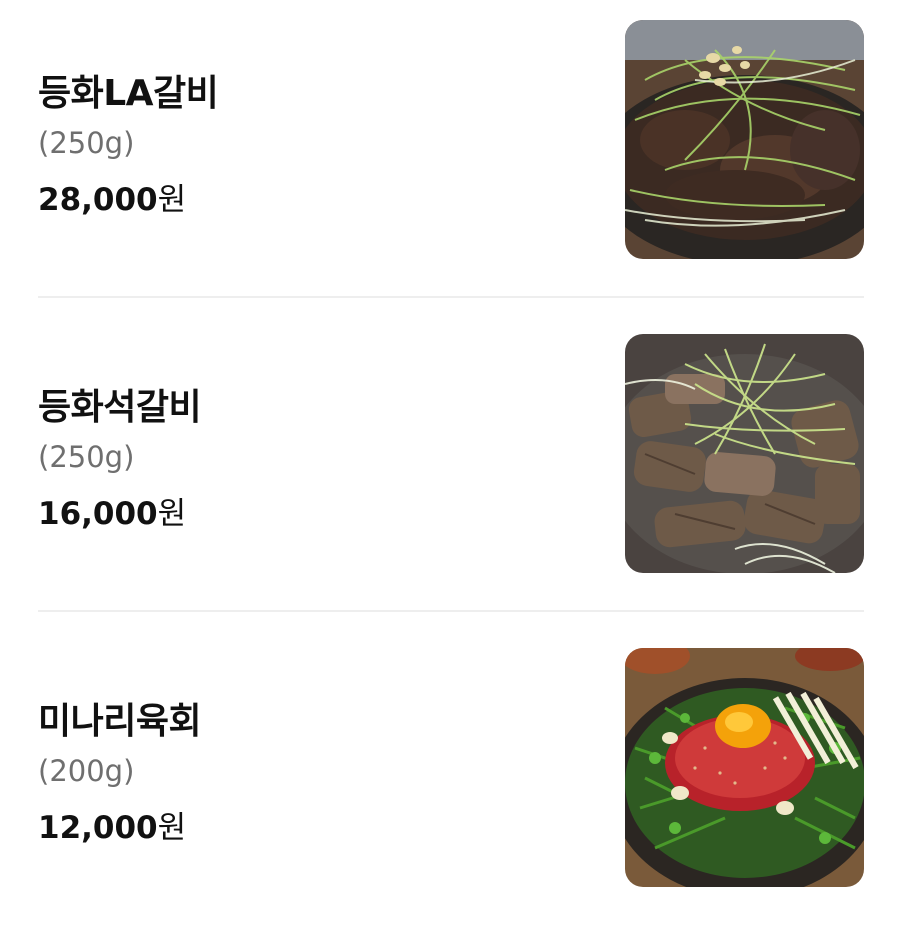 The image size is (900, 942). I want to click on menu-item-name: 등화석갈비, so click(120, 407).